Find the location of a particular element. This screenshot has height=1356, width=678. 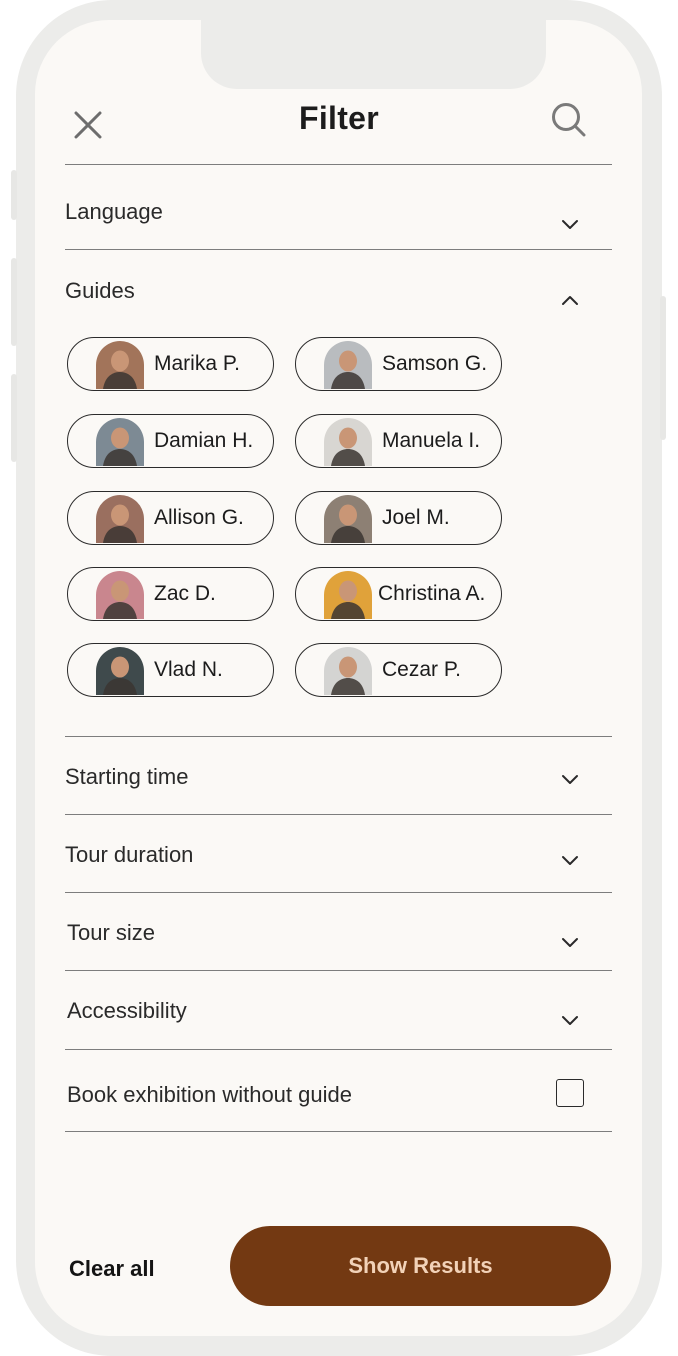

volume-down-button is located at coordinates (14, 418).